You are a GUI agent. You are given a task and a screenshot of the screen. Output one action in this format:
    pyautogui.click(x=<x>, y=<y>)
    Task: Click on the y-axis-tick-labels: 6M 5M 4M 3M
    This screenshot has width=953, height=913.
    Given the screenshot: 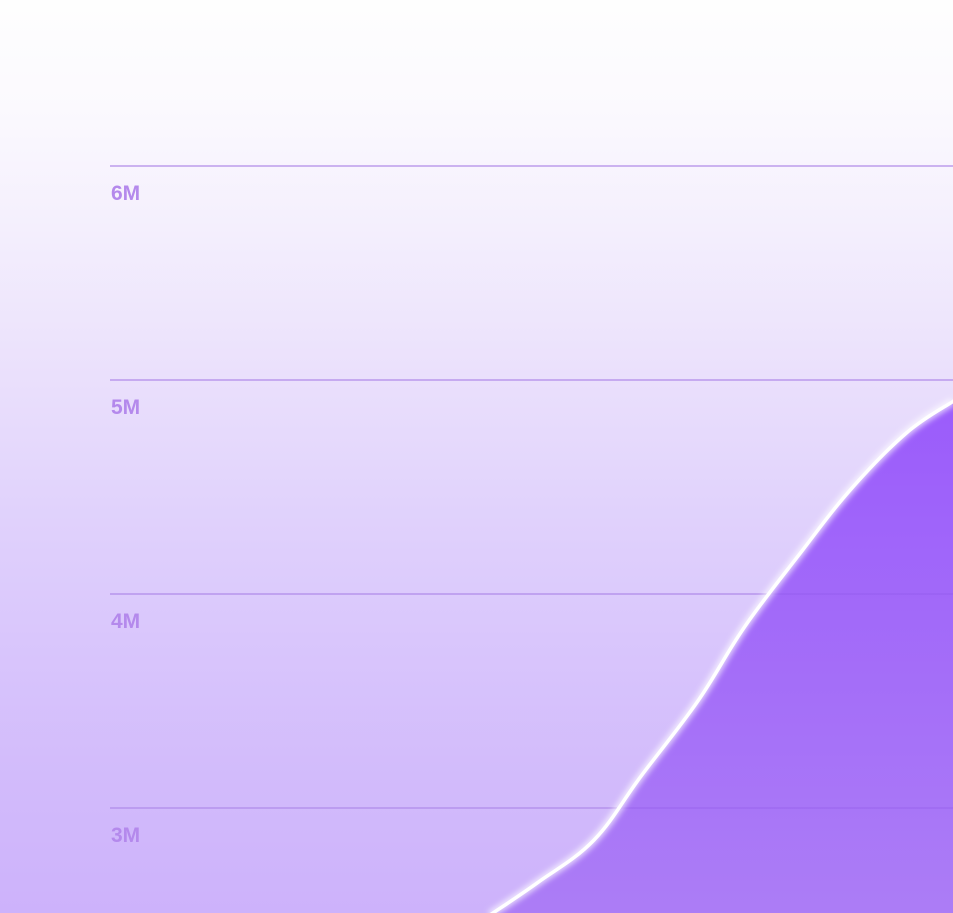 What is the action you would take?
    pyautogui.click(x=125, y=514)
    